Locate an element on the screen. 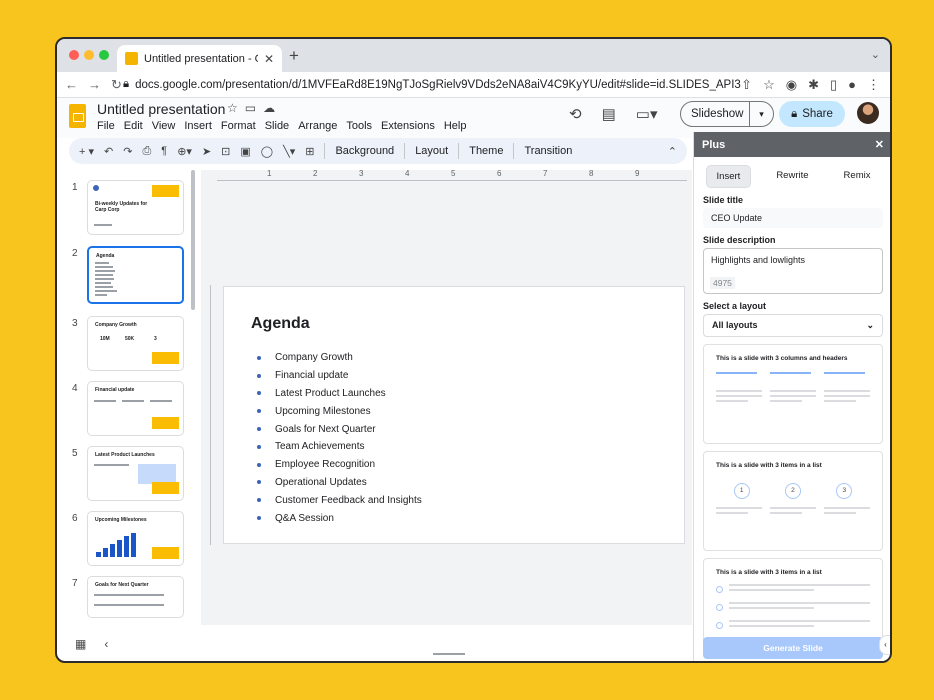 This screenshot has height=700, width=934. collapse-toolbar-icon: ⌃ is located at coordinates (672, 151).